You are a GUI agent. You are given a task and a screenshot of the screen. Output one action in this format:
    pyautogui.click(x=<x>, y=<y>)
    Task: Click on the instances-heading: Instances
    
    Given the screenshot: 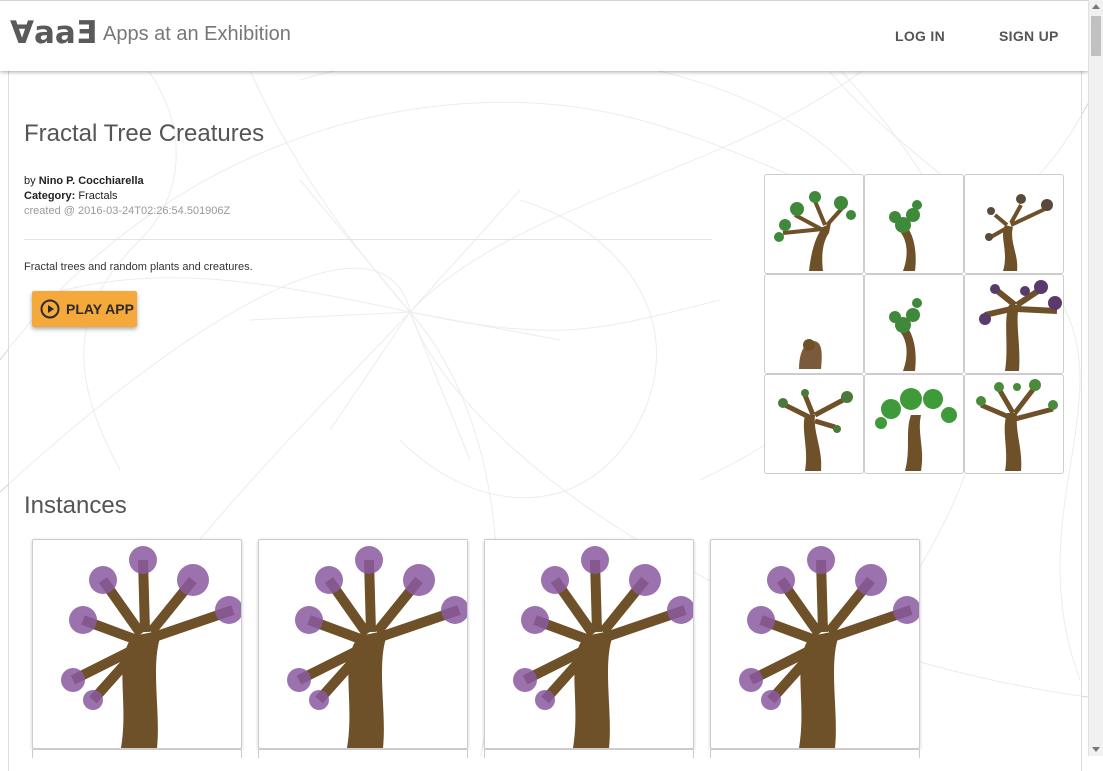 What is the action you would take?
    pyautogui.click(x=75, y=505)
    